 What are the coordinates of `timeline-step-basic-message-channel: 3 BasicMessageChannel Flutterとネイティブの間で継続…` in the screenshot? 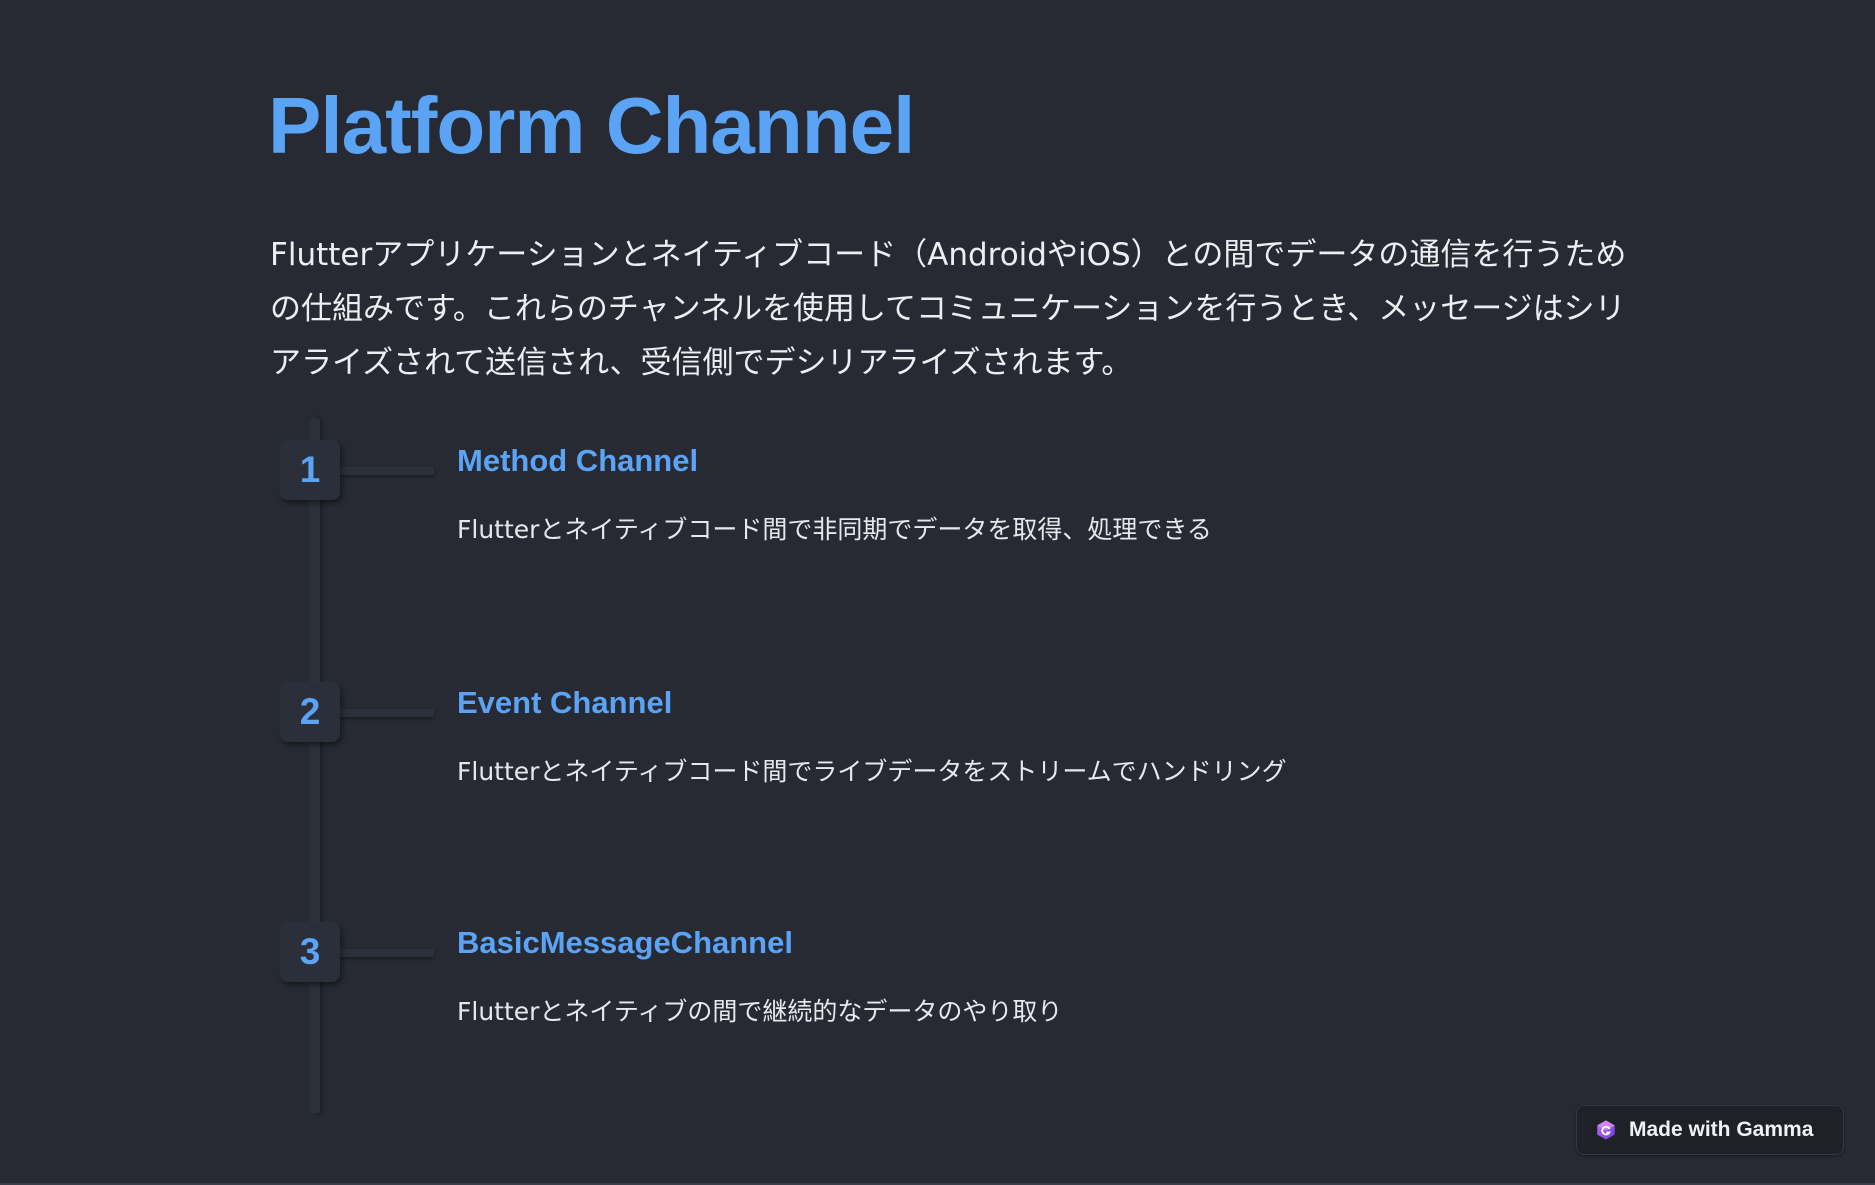 It's located at (920, 1000).